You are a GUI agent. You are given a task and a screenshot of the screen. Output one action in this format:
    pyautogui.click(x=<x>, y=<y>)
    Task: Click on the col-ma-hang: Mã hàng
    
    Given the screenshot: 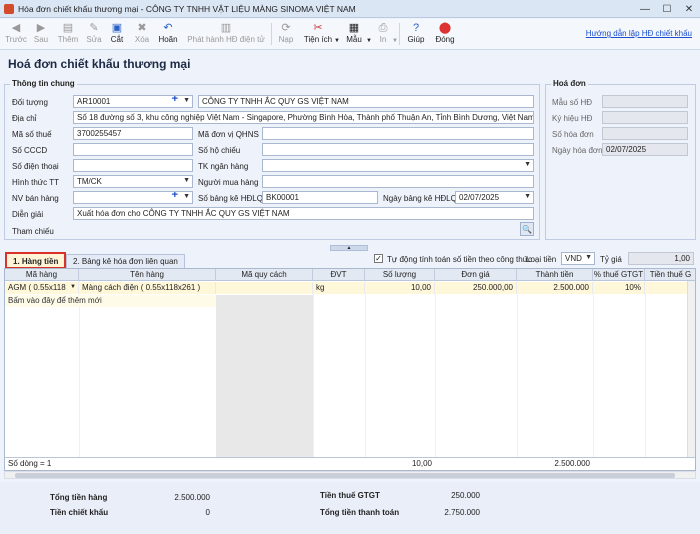 What is the action you would take?
    pyautogui.click(x=42, y=275)
    